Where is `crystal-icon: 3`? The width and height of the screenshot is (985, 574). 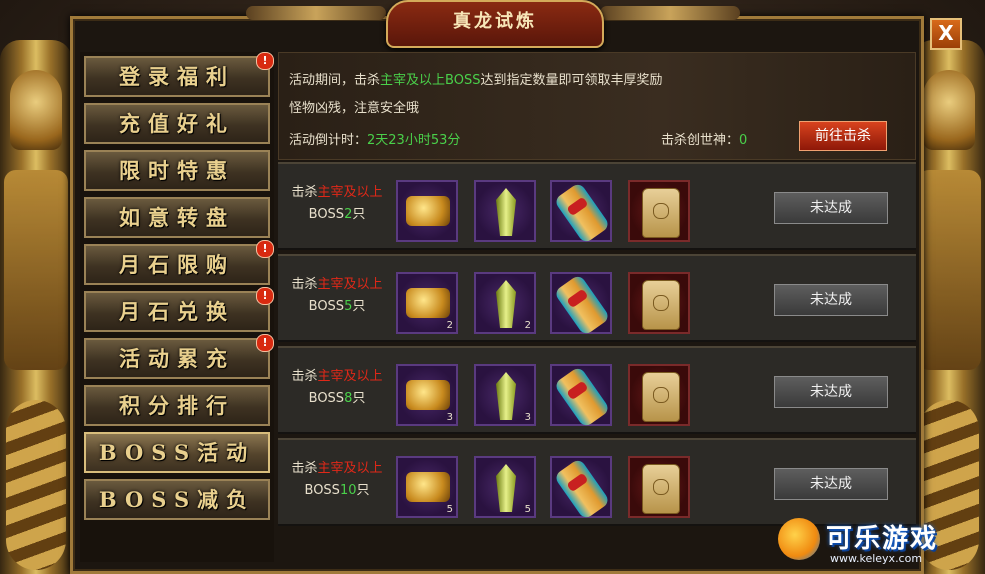 crystal-icon: 3 is located at coordinates (505, 395).